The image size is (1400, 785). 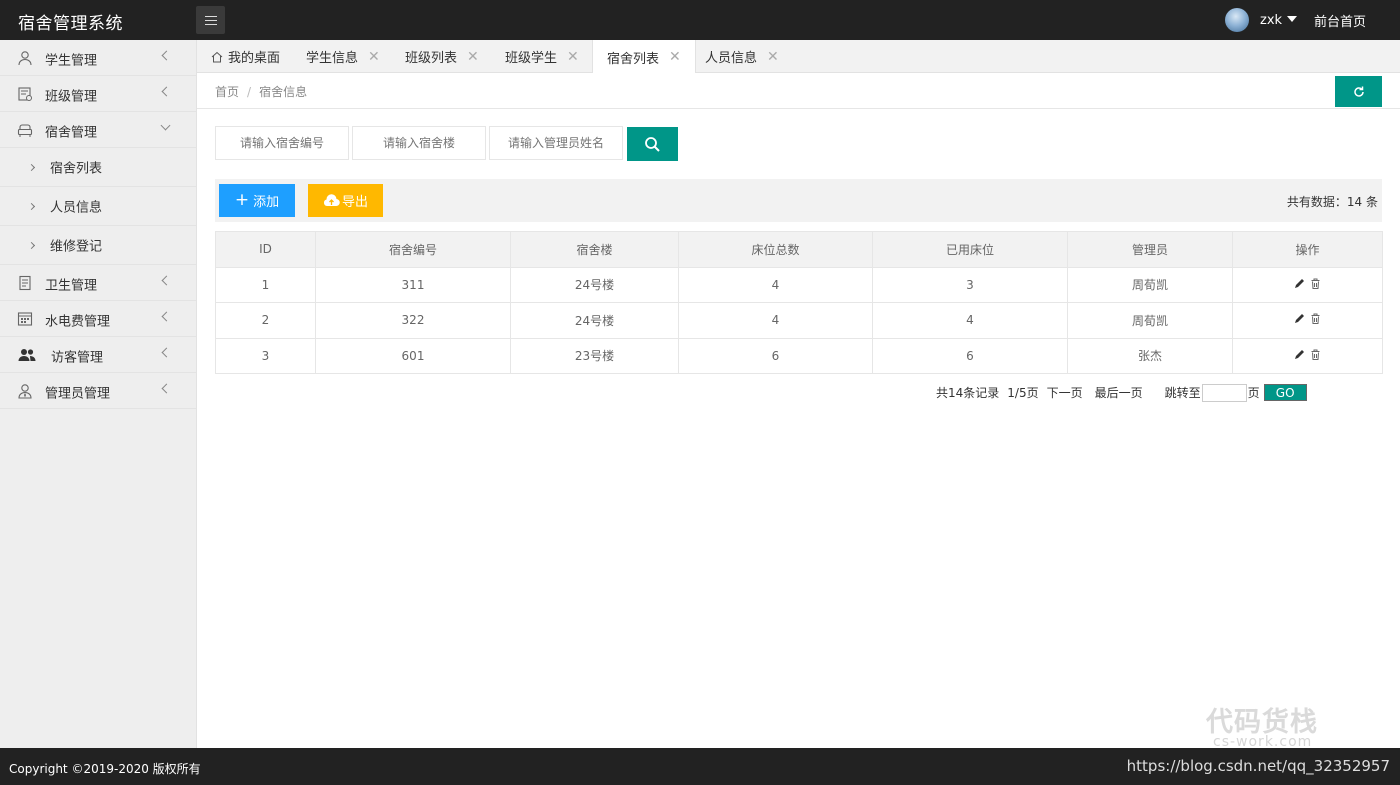 What do you see at coordinates (77, 358) in the screenshot?
I see `sidebar-item-label: 访客管理` at bounding box center [77, 358].